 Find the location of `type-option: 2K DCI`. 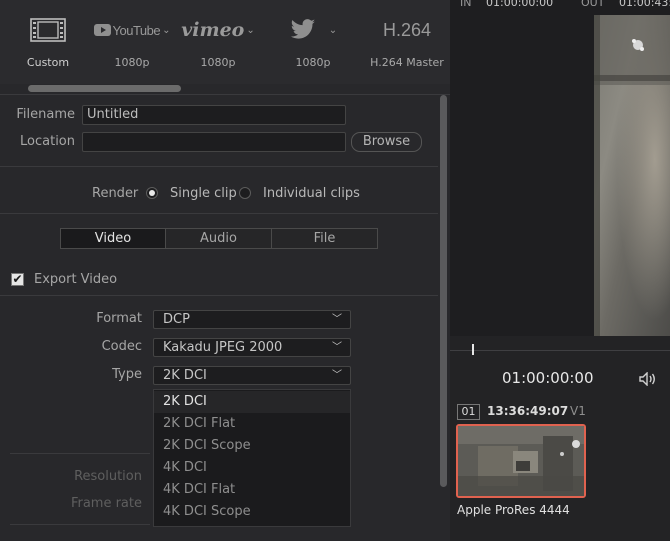

type-option: 2K DCI is located at coordinates (252, 402).